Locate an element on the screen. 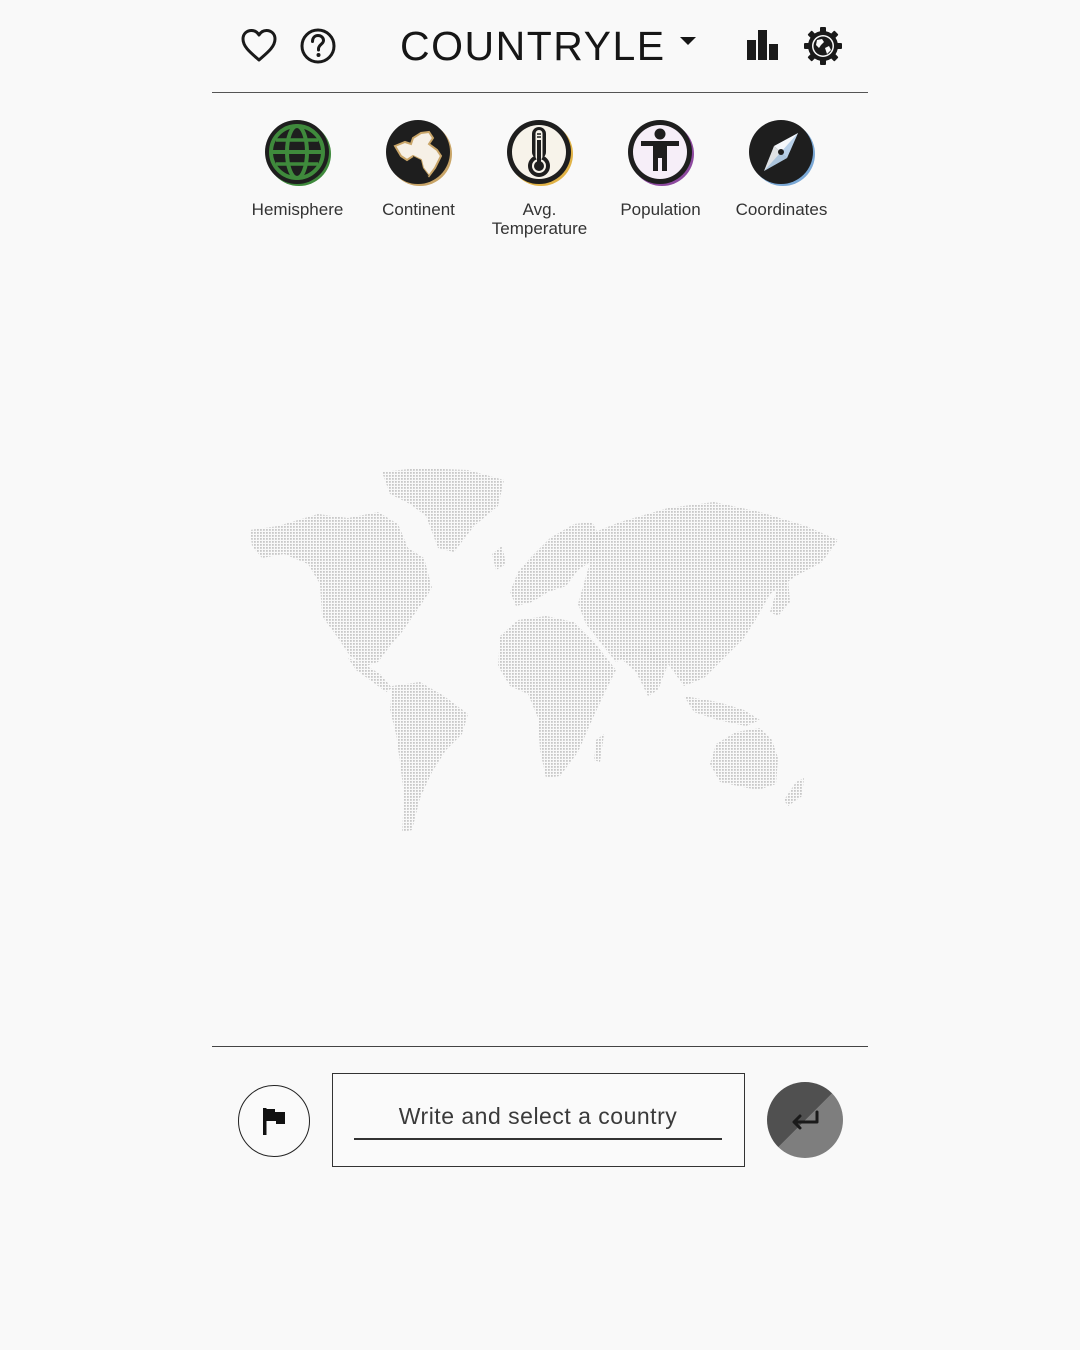  hint-continent: Continent is located at coordinates (418, 167).